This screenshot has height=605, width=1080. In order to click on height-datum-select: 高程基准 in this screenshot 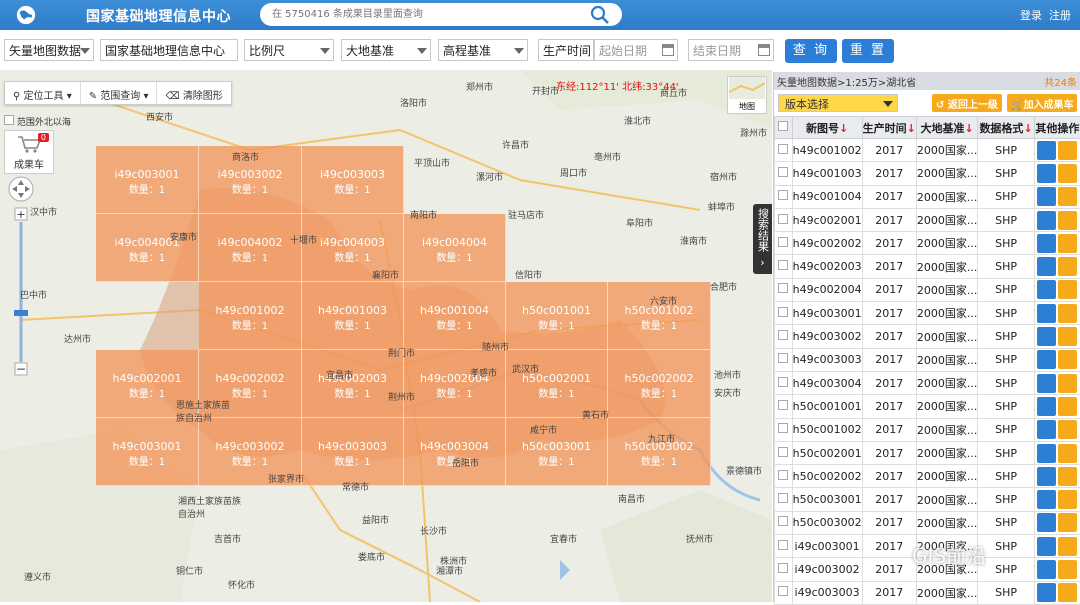, I will do `click(483, 50)`.